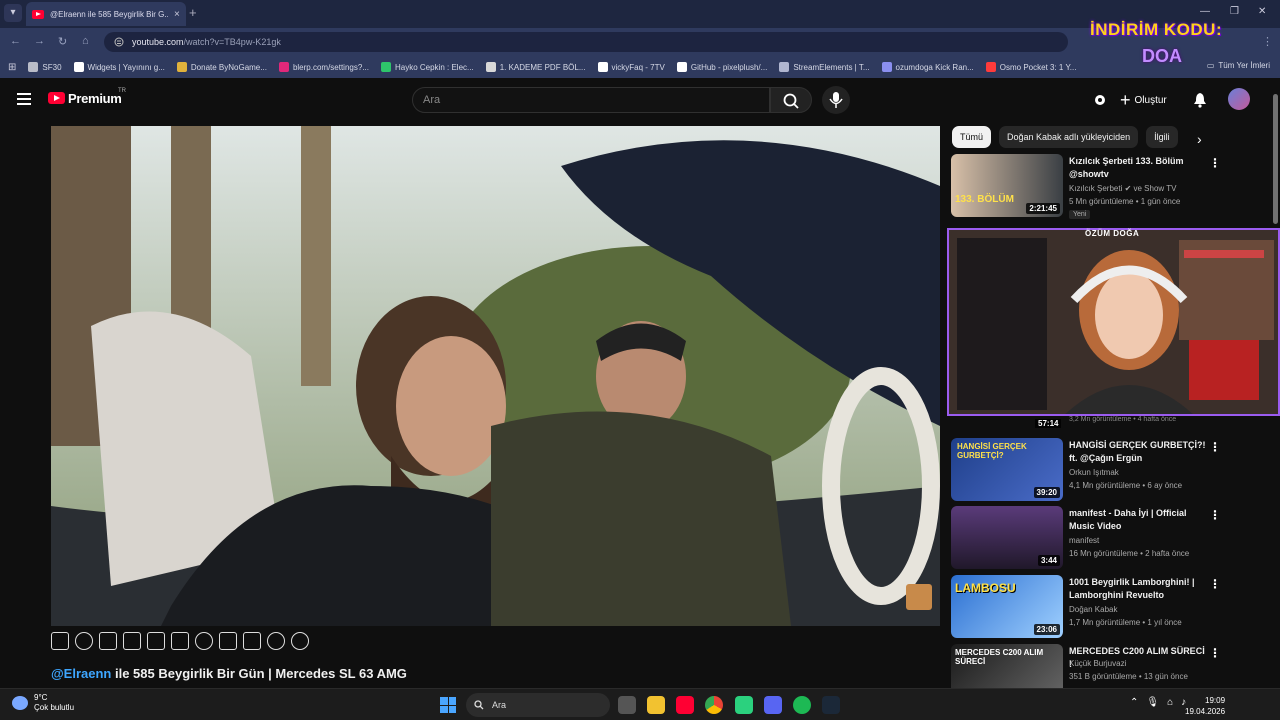 This screenshot has height=720, width=1280. I want to click on youtube-app-icon, so click(685, 705).